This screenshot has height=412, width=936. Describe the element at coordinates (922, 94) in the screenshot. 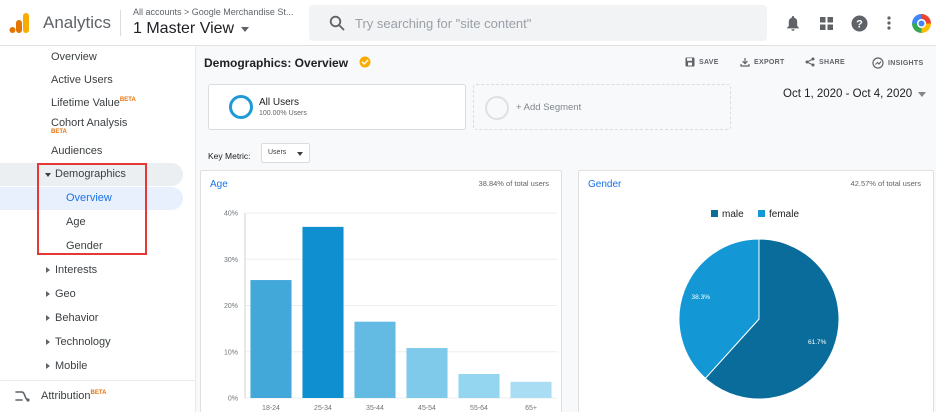

I see `date-range-dropdown-icon` at that location.